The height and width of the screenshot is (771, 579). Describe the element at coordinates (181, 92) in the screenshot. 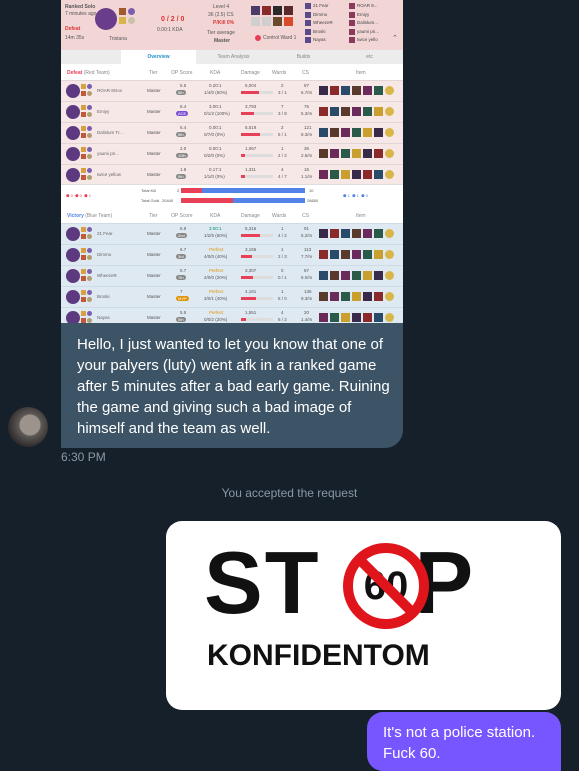

I see `rank-badge-label: 5th` at that location.